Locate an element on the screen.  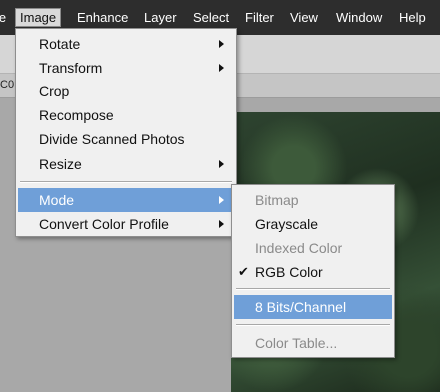
menu-item-recompose: Recompose is located at coordinates (126, 115).